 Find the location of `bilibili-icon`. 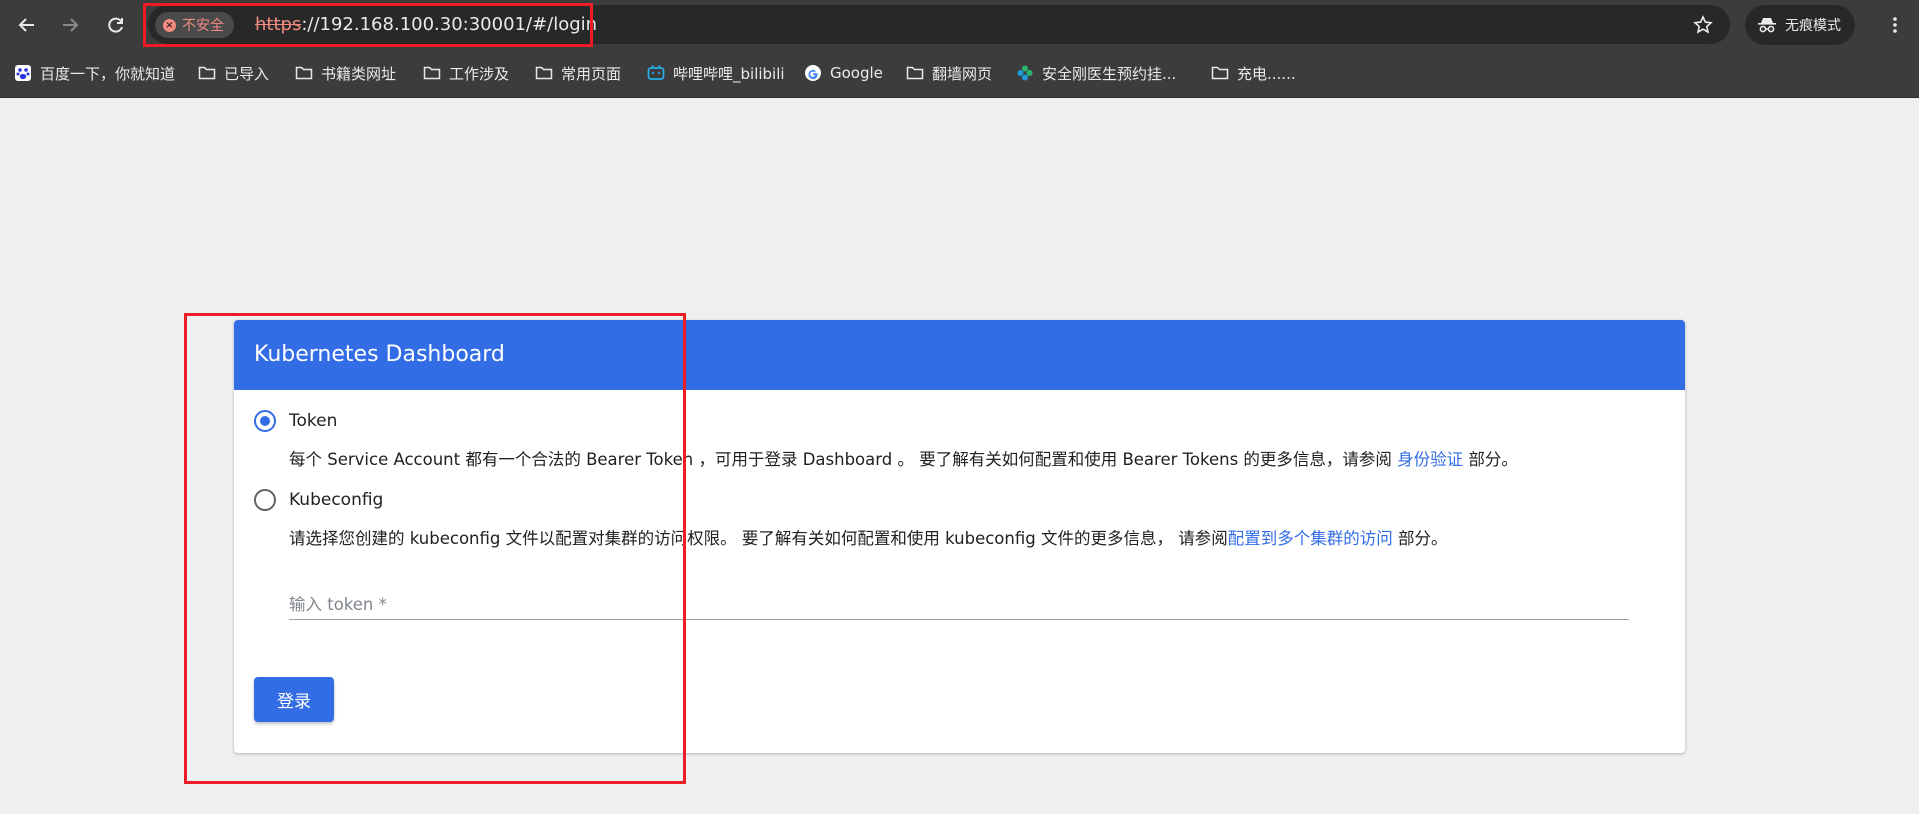

bilibili-icon is located at coordinates (656, 73).